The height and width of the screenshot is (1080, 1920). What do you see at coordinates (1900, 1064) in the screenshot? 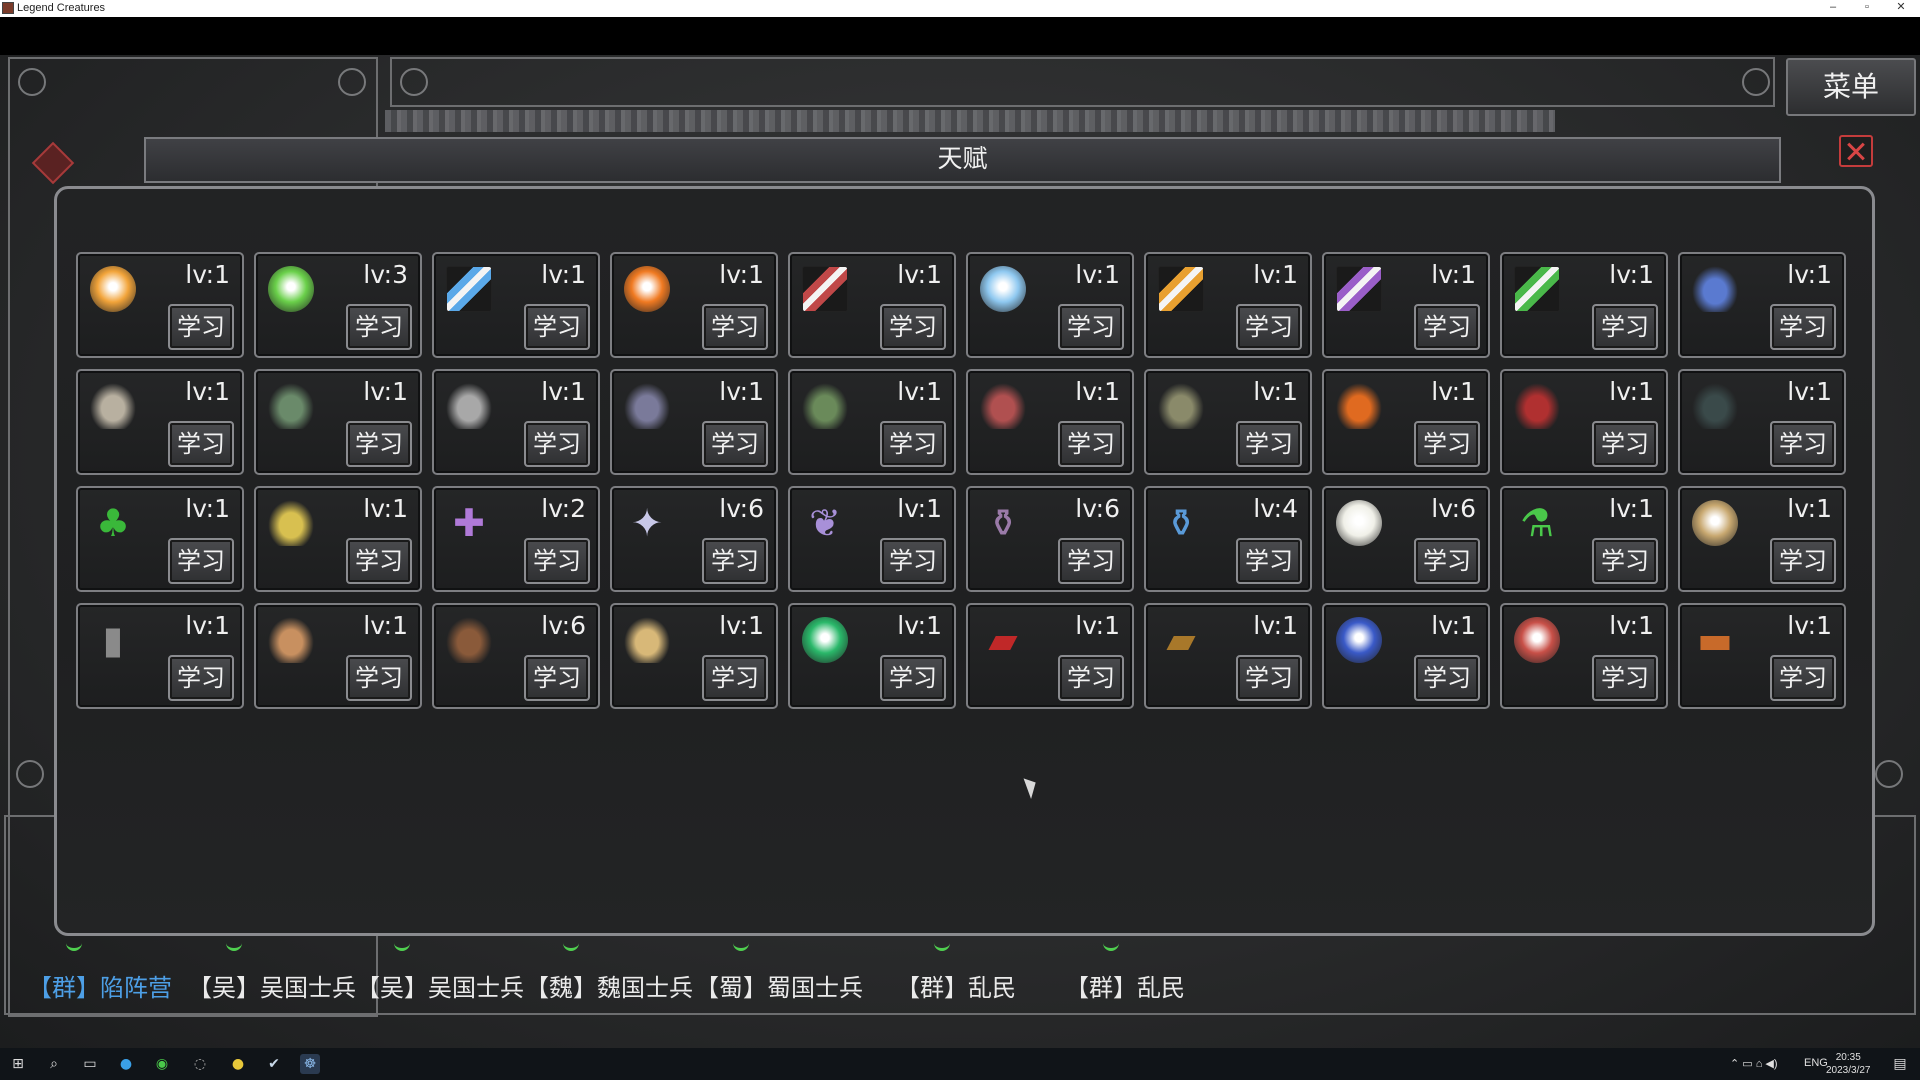
I see `notification-icon: ▤` at bounding box center [1900, 1064].